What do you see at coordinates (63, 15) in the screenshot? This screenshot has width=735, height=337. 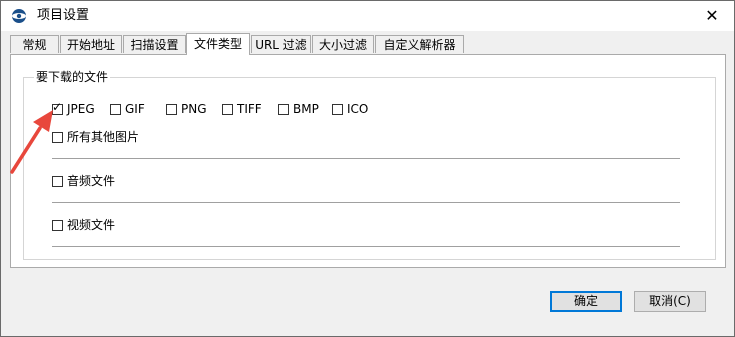 I see `window-title: 项目设置` at bounding box center [63, 15].